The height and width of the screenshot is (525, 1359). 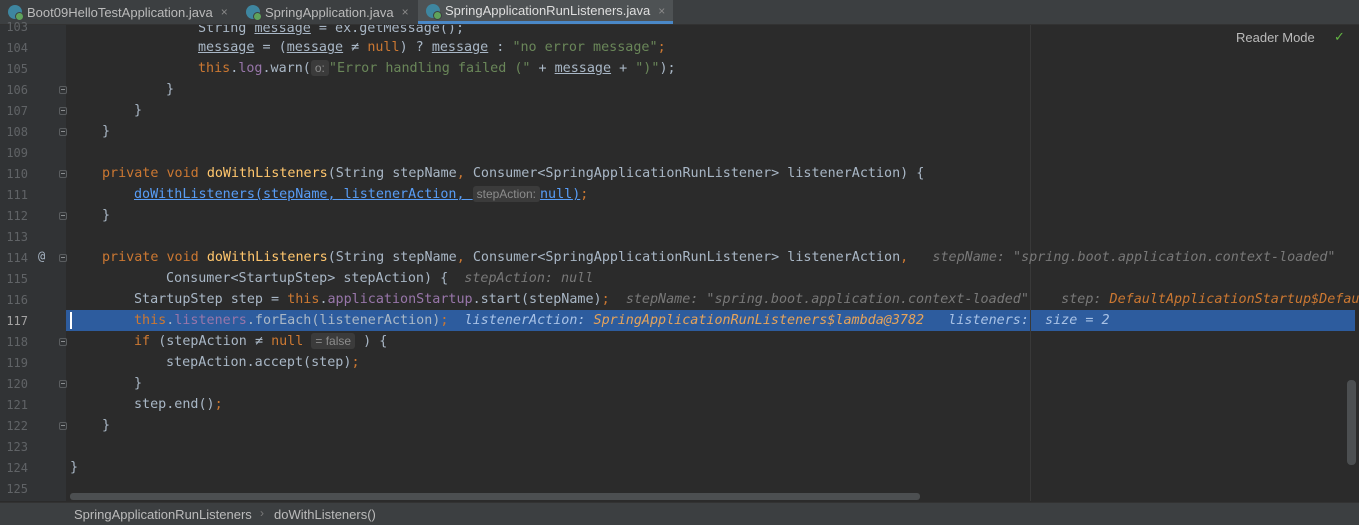 I want to click on debug-inline-value: listenerAction:, so click(x=529, y=320).